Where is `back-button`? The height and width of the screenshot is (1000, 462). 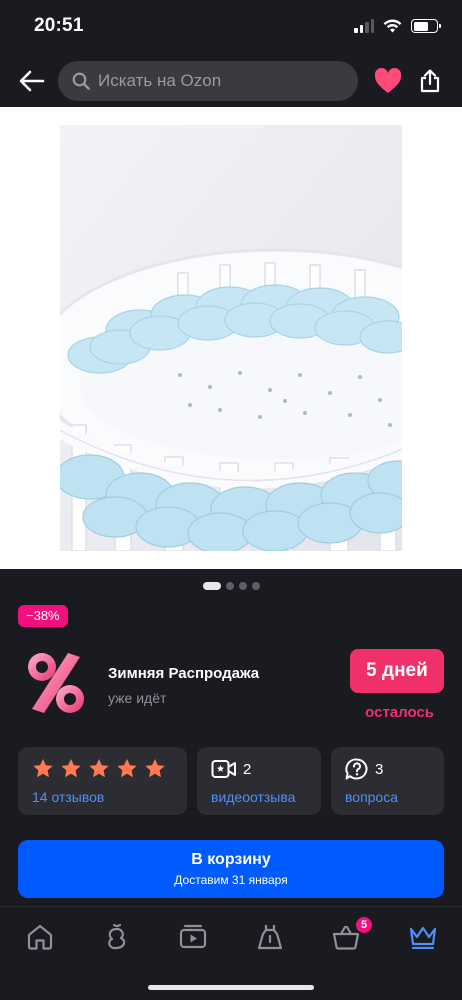
back-button is located at coordinates (32, 81).